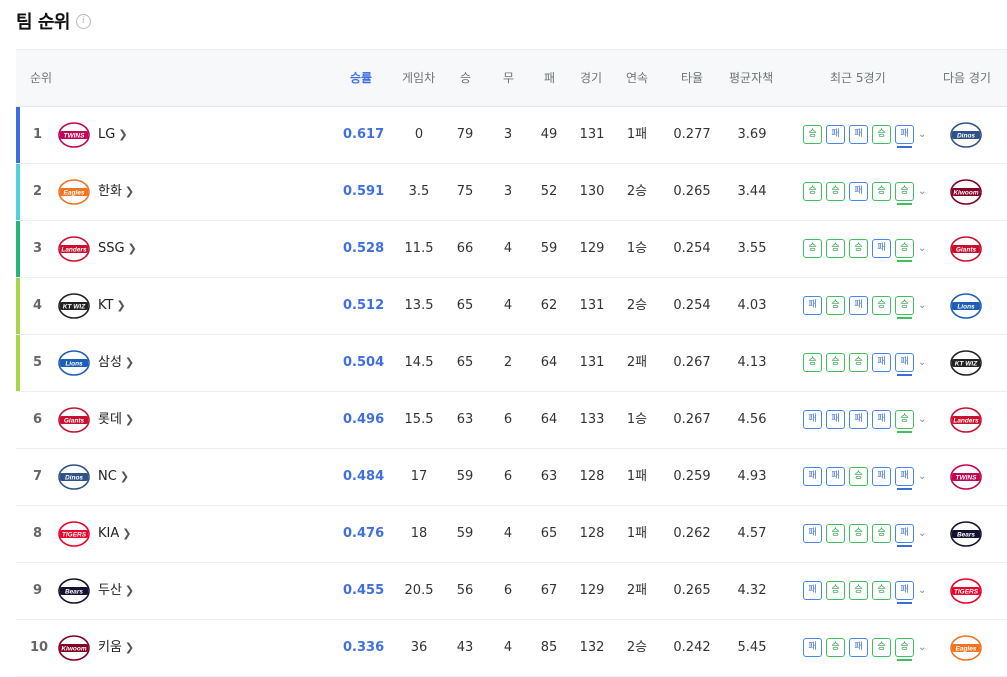 Image resolution: width=1007 pixels, height=677 pixels. I want to click on losses-cell: 63, so click(549, 476).